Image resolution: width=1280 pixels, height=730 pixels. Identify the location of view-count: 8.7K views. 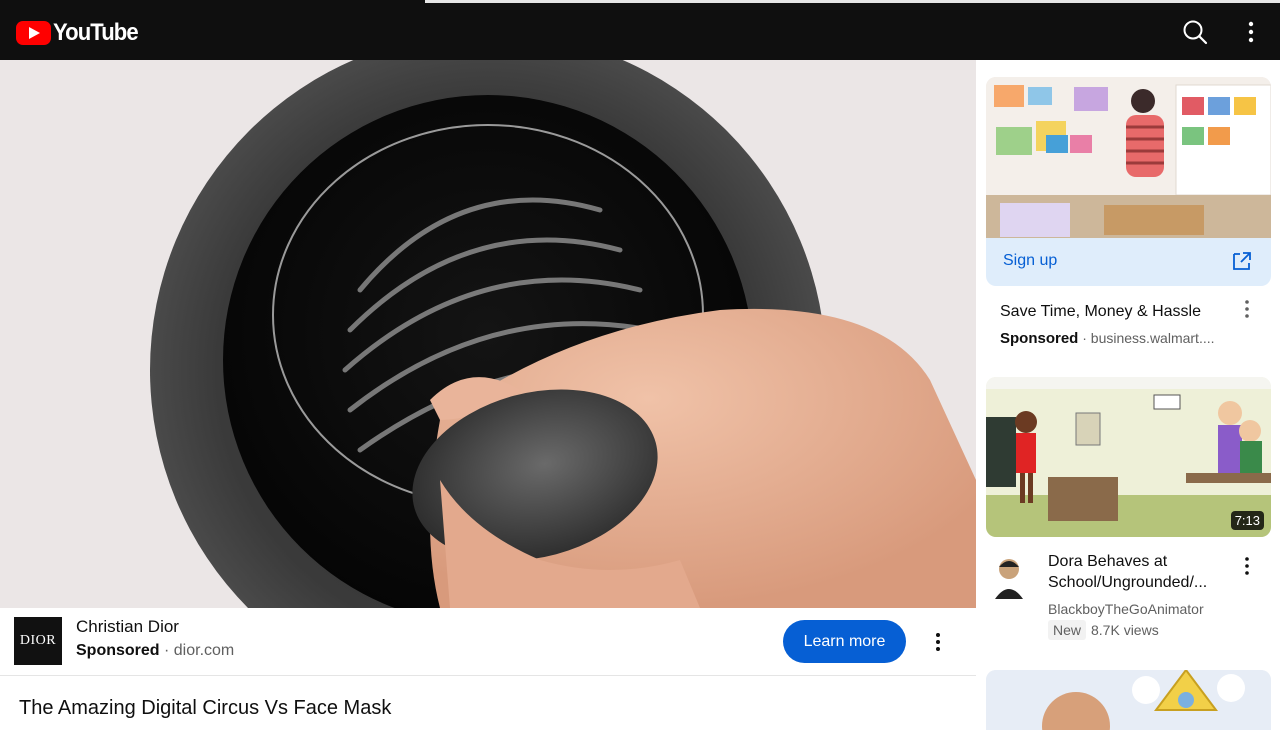
(1125, 630).